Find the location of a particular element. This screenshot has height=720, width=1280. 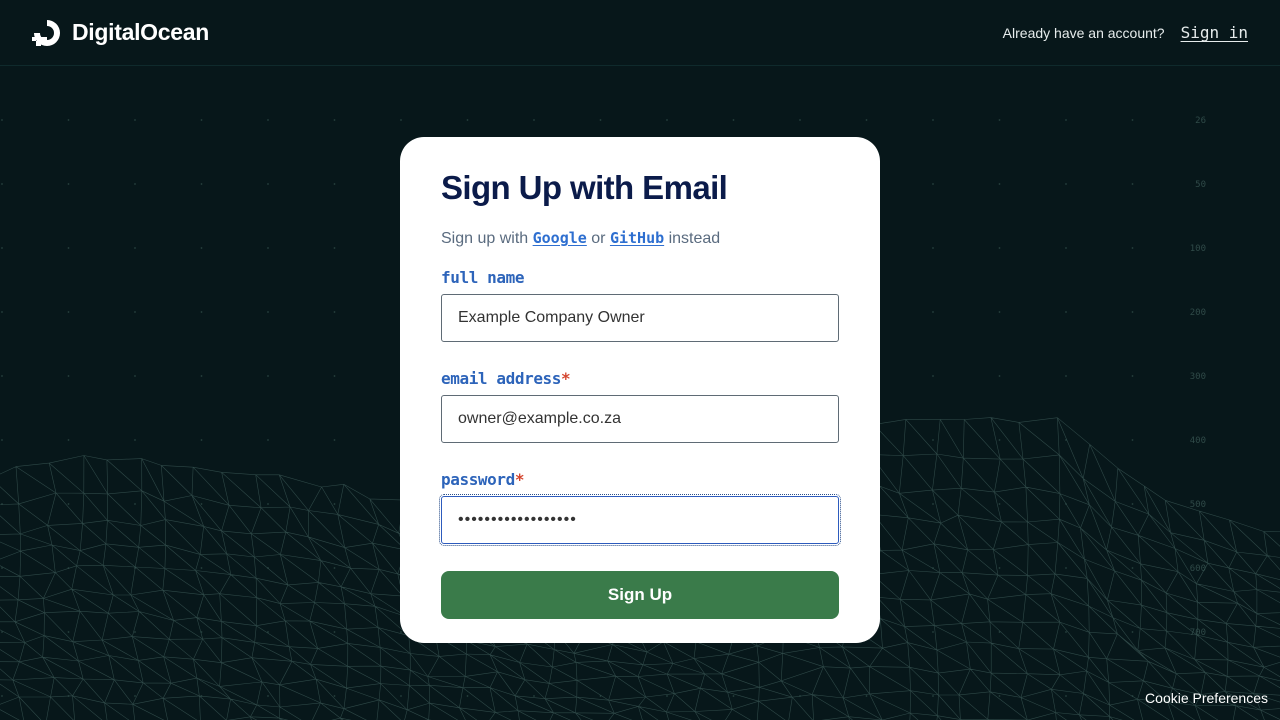

full-name-input is located at coordinates (640, 318).